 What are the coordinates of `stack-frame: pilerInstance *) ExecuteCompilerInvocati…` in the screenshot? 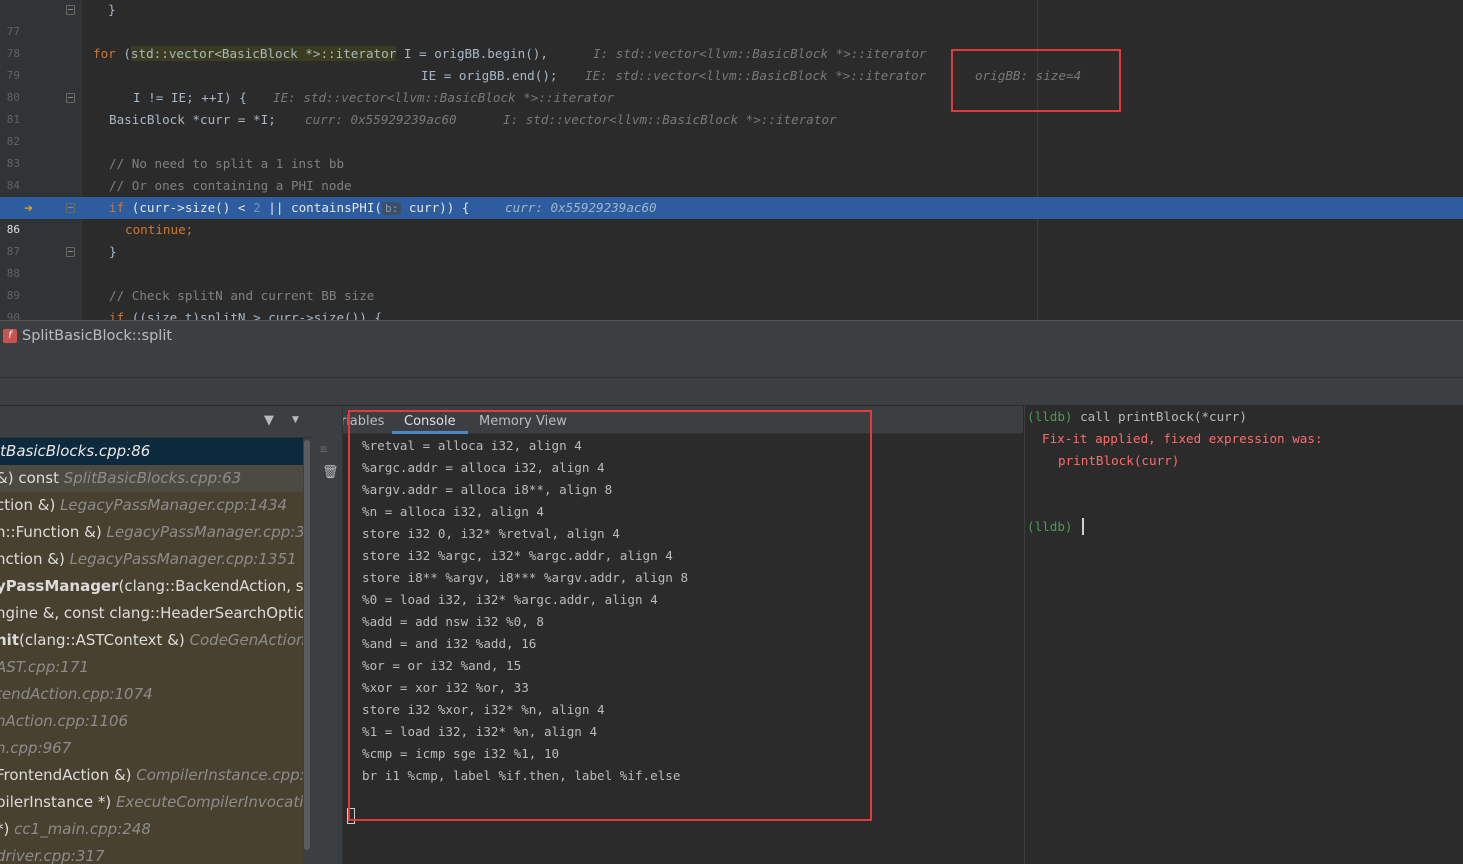 It's located at (151, 802).